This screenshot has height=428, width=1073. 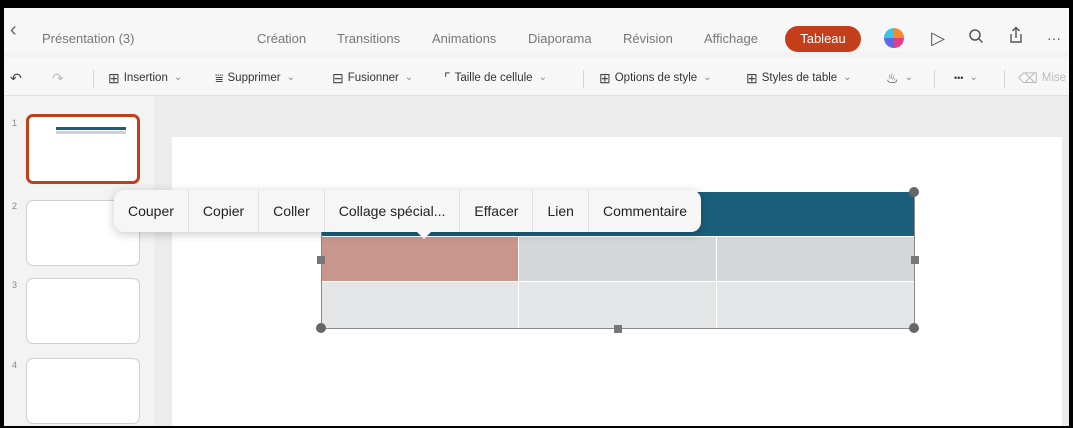 What do you see at coordinates (338, 78) in the screenshot?
I see `merge-cells-icon: ⊟` at bounding box center [338, 78].